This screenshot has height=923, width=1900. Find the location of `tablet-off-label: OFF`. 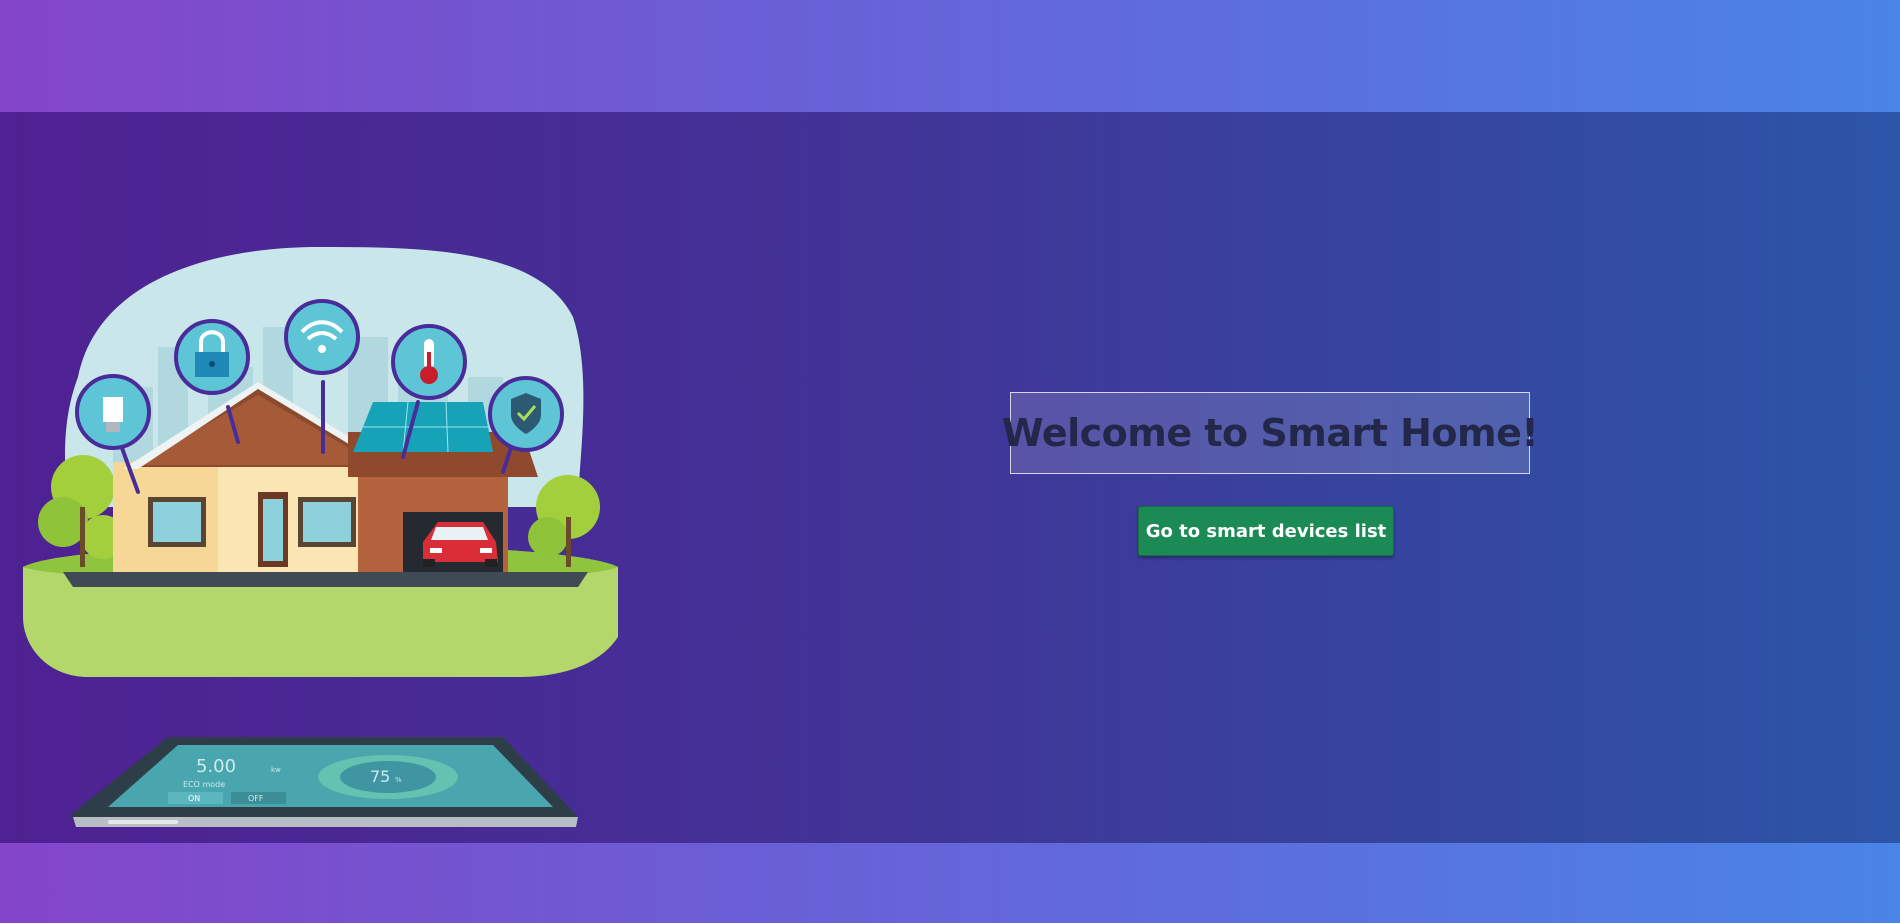

tablet-off-label: OFF is located at coordinates (256, 798).